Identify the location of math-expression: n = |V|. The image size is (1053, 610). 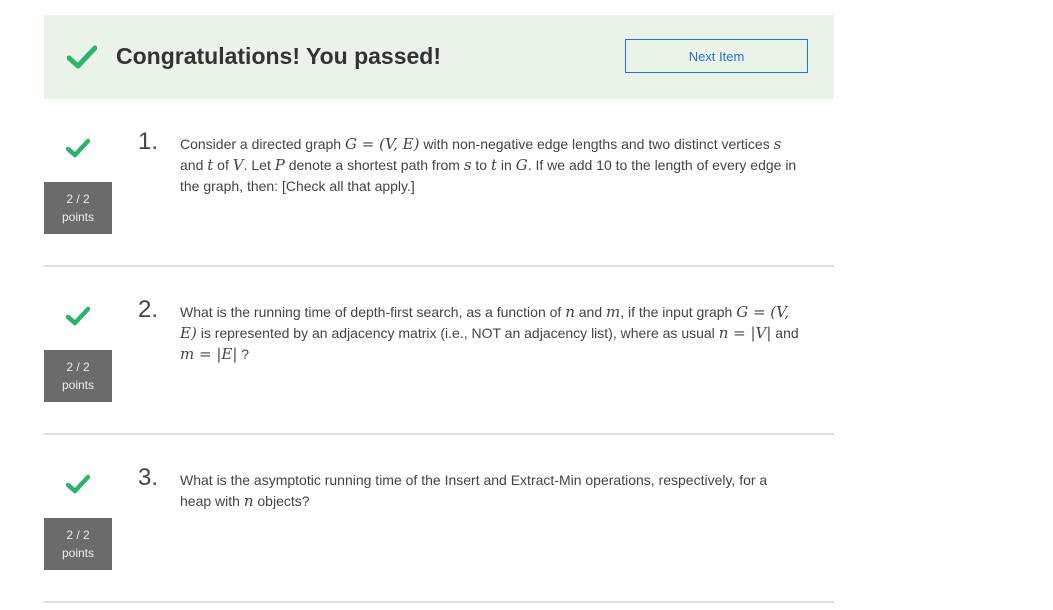
(745, 333).